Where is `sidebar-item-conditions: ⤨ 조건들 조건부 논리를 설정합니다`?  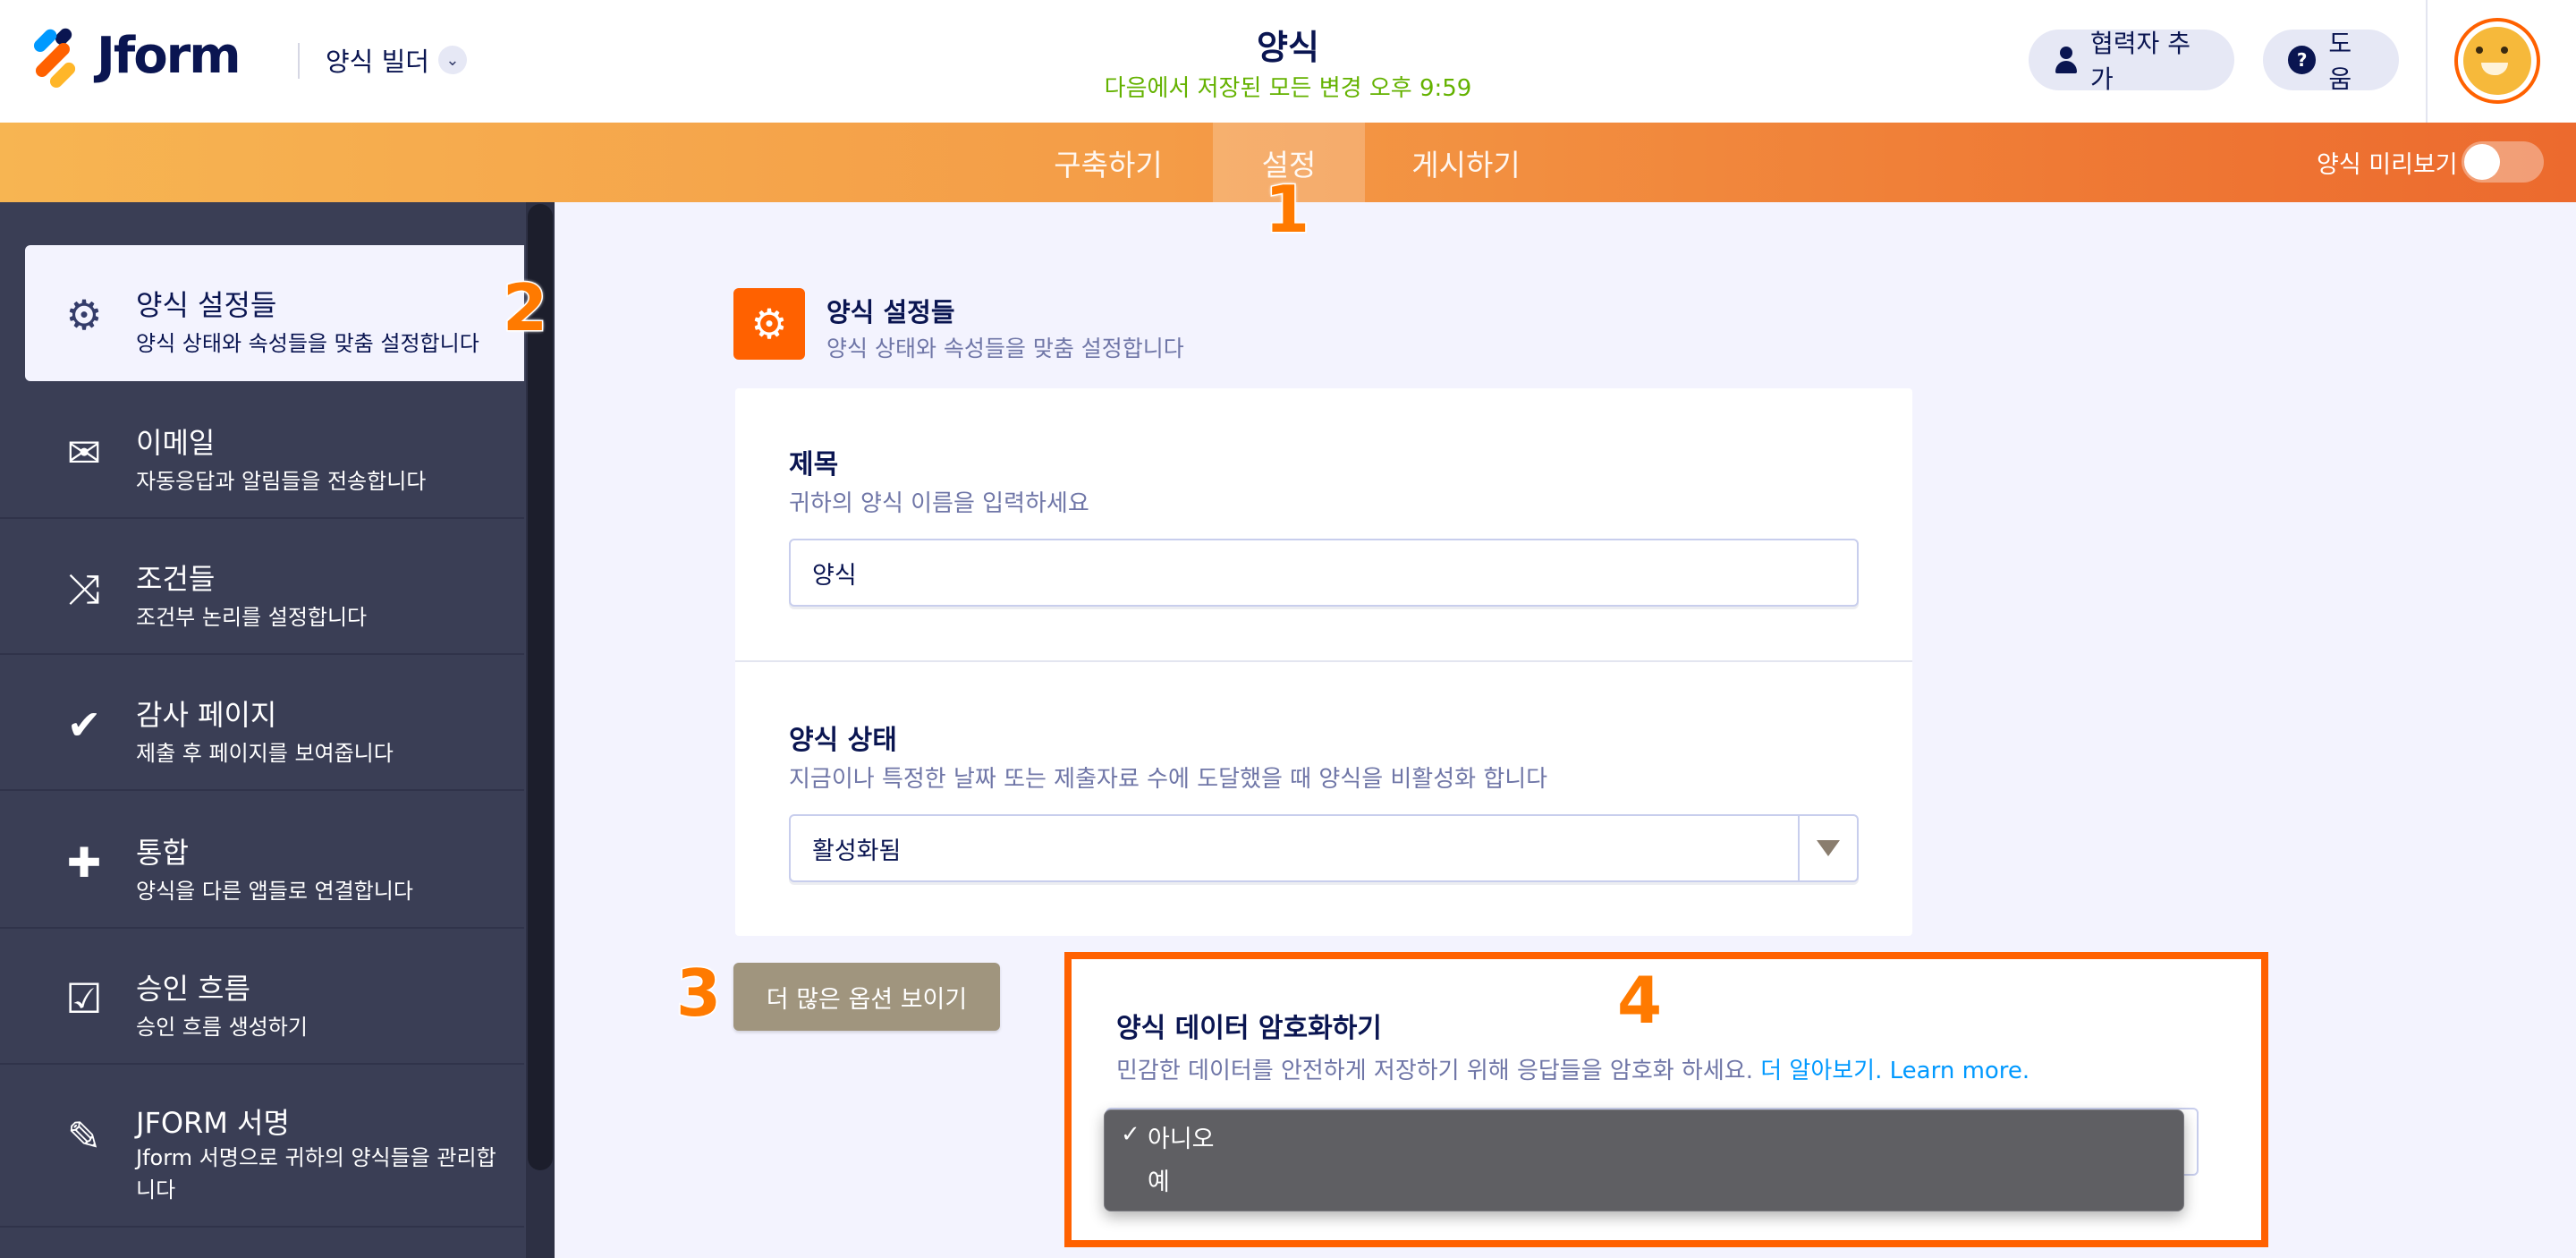 sidebar-item-conditions: ⤨ 조건들 조건부 논리를 설정합니다 is located at coordinates (262, 587).